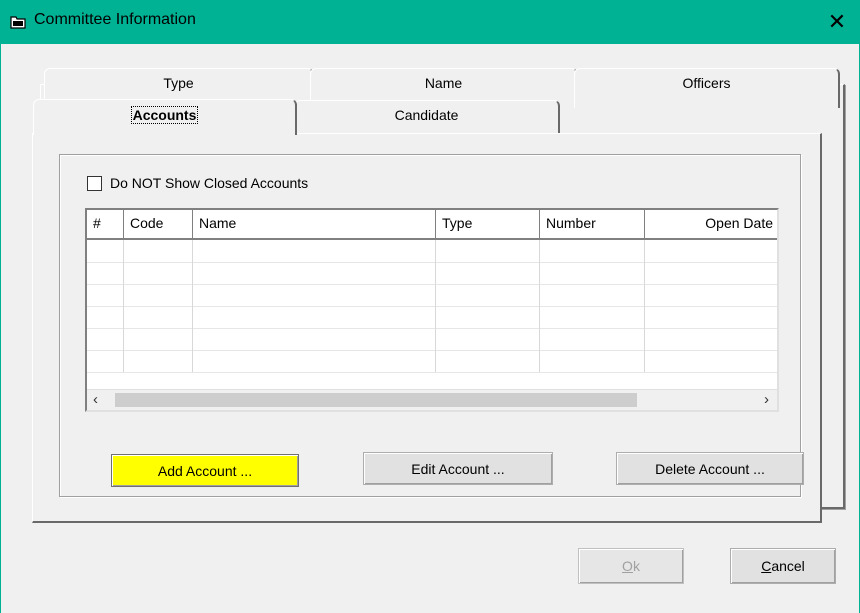  I want to click on grid-header: # Code Name Type Number Open Date, so click(432, 225).